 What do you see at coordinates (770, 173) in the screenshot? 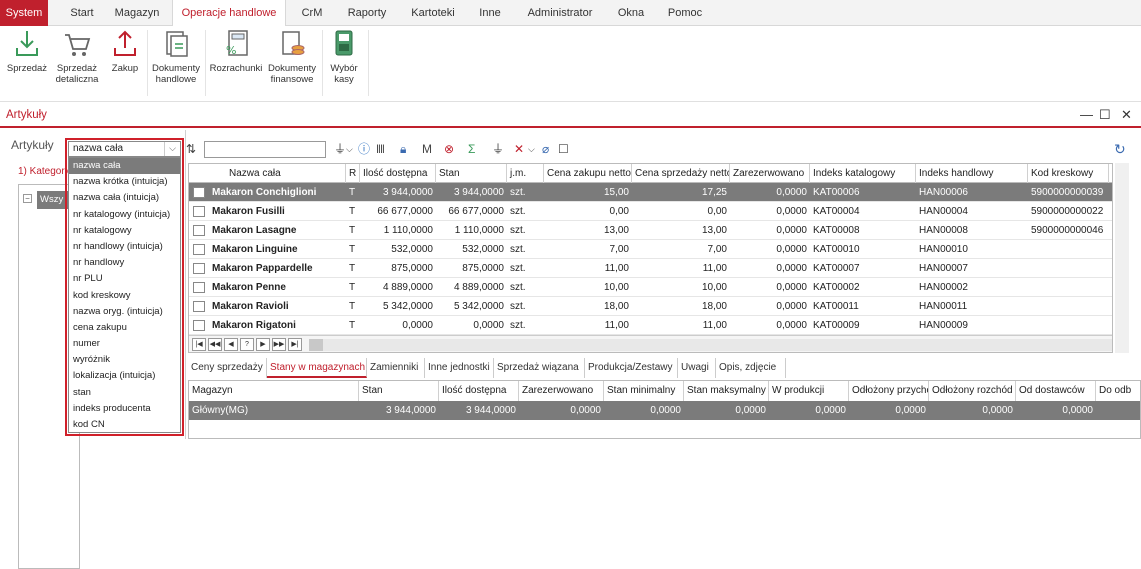
I see `column-header: Zarezerwowano` at bounding box center [770, 173].